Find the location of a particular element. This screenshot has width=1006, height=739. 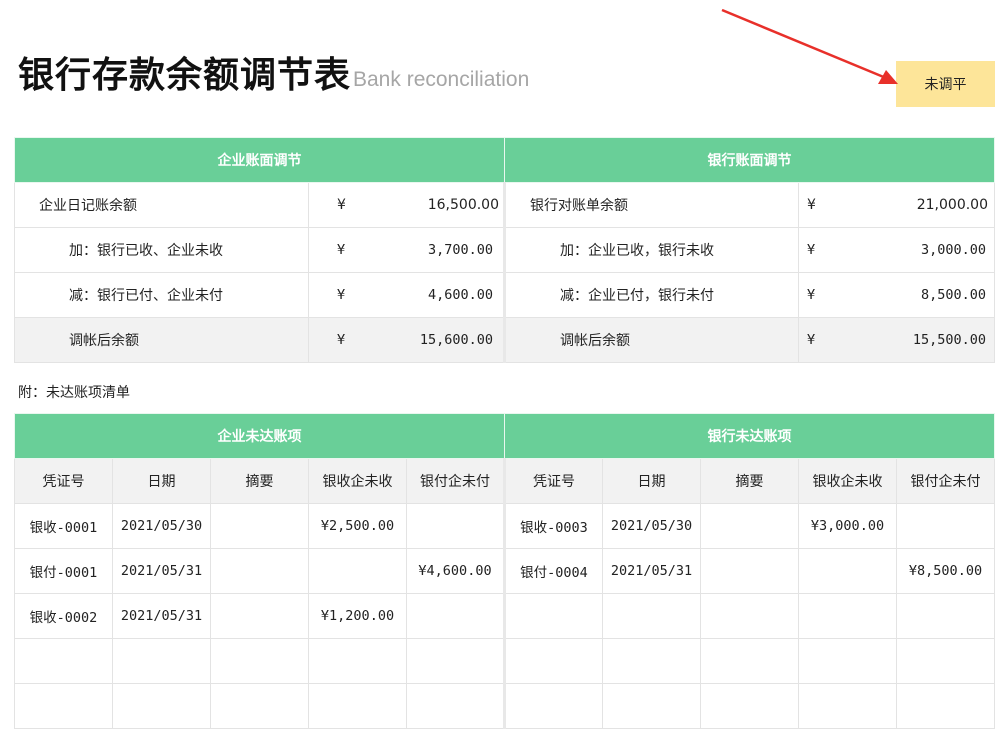

right-voucher-cell: 银收-0003 is located at coordinates (553, 526).